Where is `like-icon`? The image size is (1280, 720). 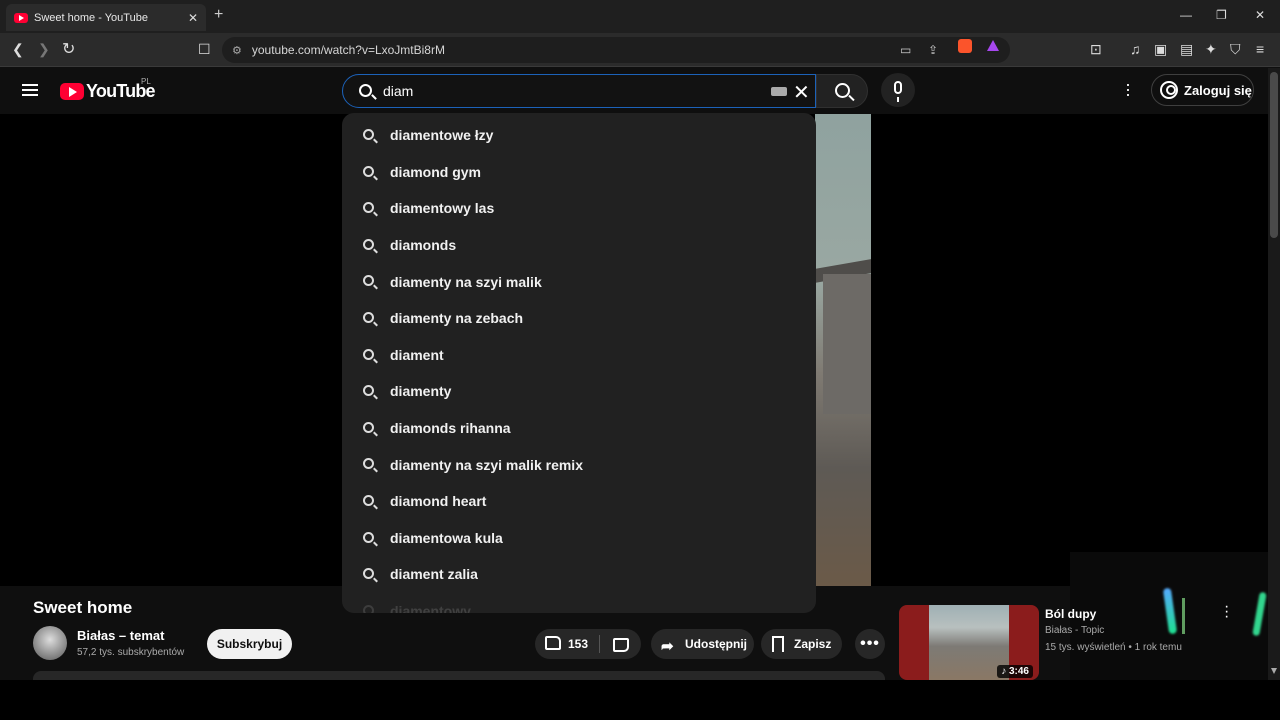
like-icon is located at coordinates (553, 643).